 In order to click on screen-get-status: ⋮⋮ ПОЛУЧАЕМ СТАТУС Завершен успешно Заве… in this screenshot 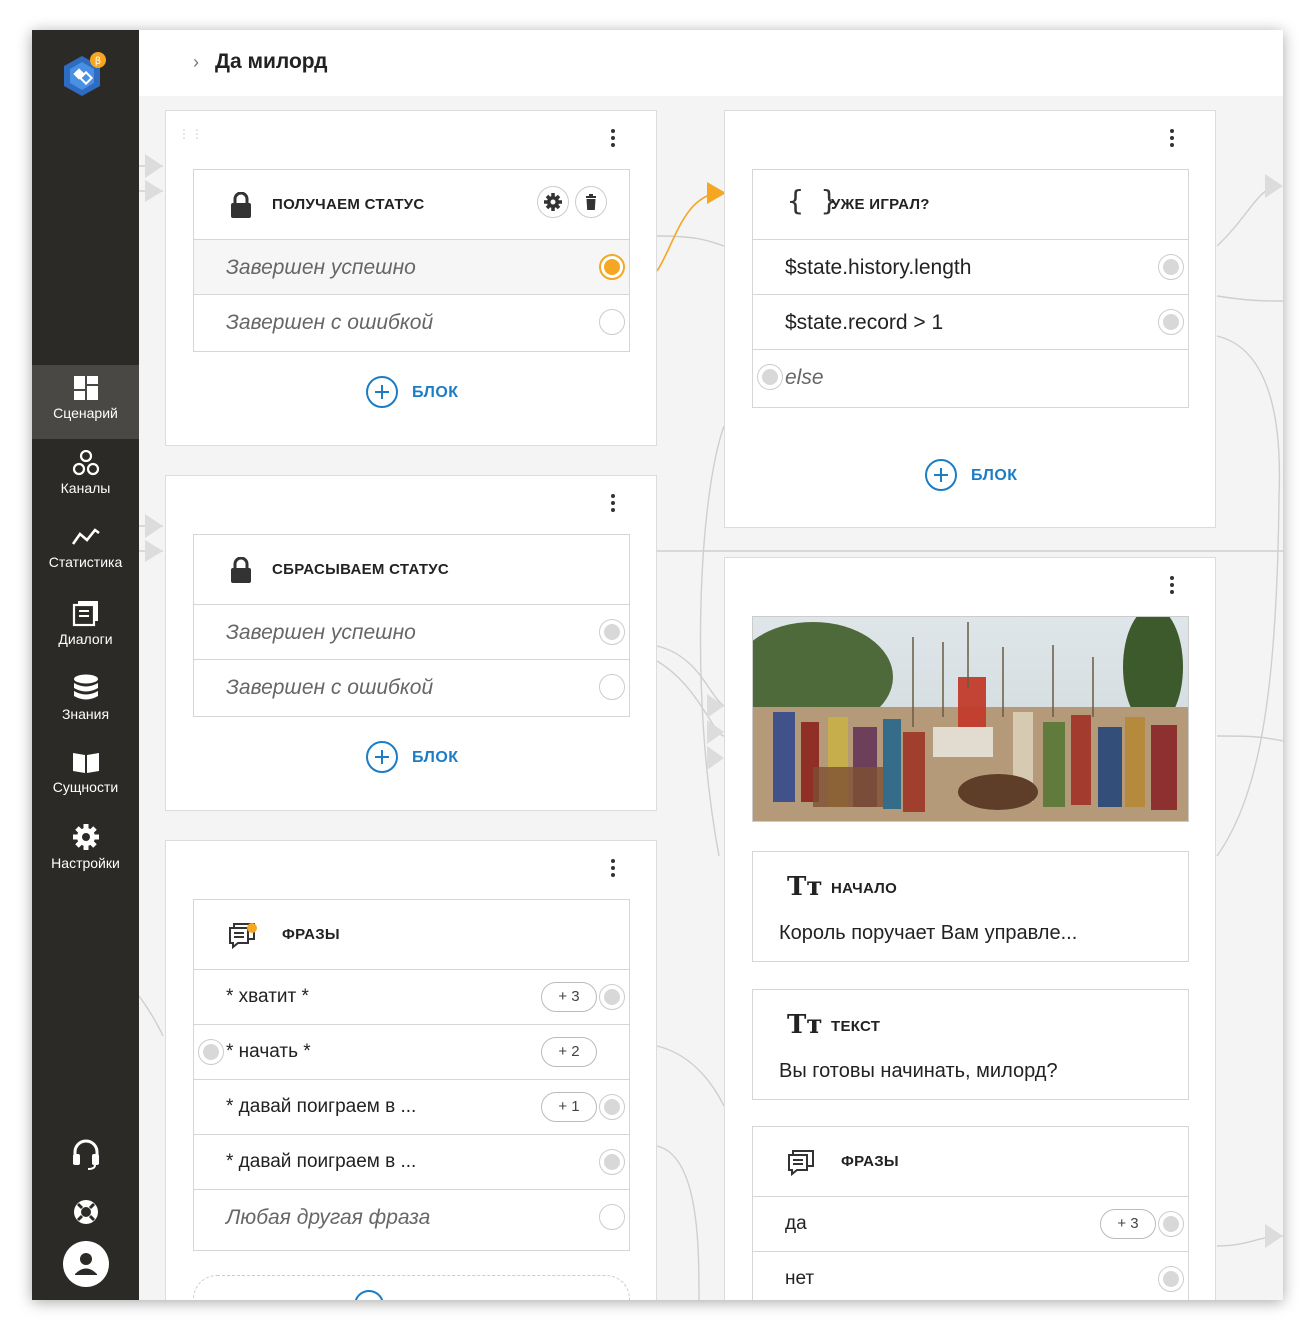, I will do `click(411, 278)`.